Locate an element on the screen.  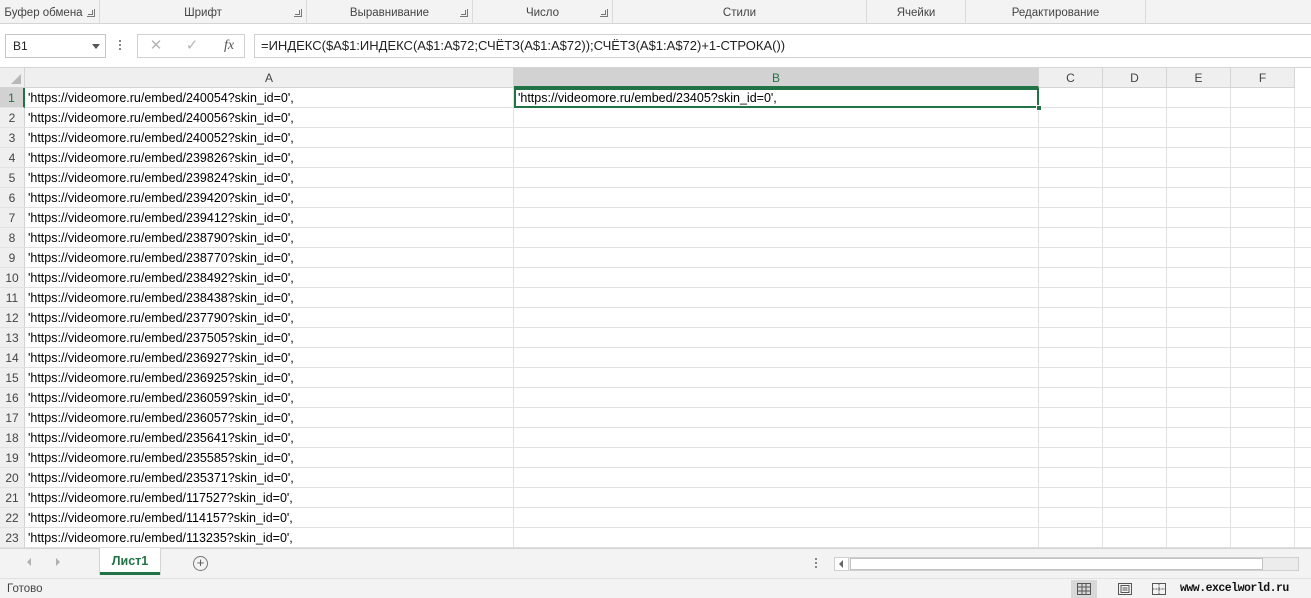
ribbon-group-clipboard: Буфер обмена is located at coordinates (50, 12).